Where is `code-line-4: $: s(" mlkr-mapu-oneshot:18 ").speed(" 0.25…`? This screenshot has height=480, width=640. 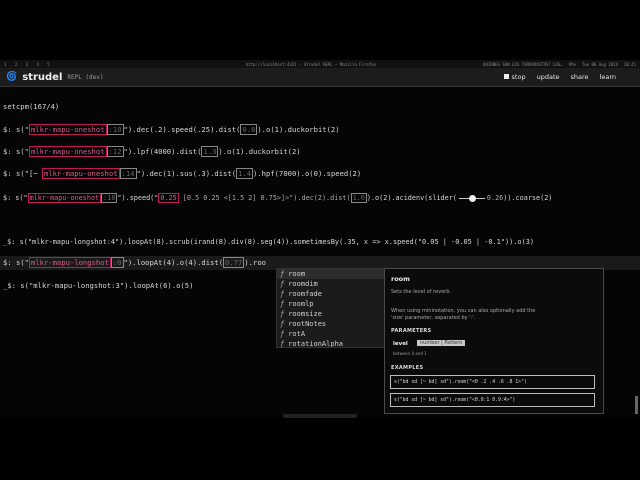 code-line-4: $: s(" mlkr-mapu-oneshot:18 ").speed(" 0.25… is located at coordinates (277, 198).